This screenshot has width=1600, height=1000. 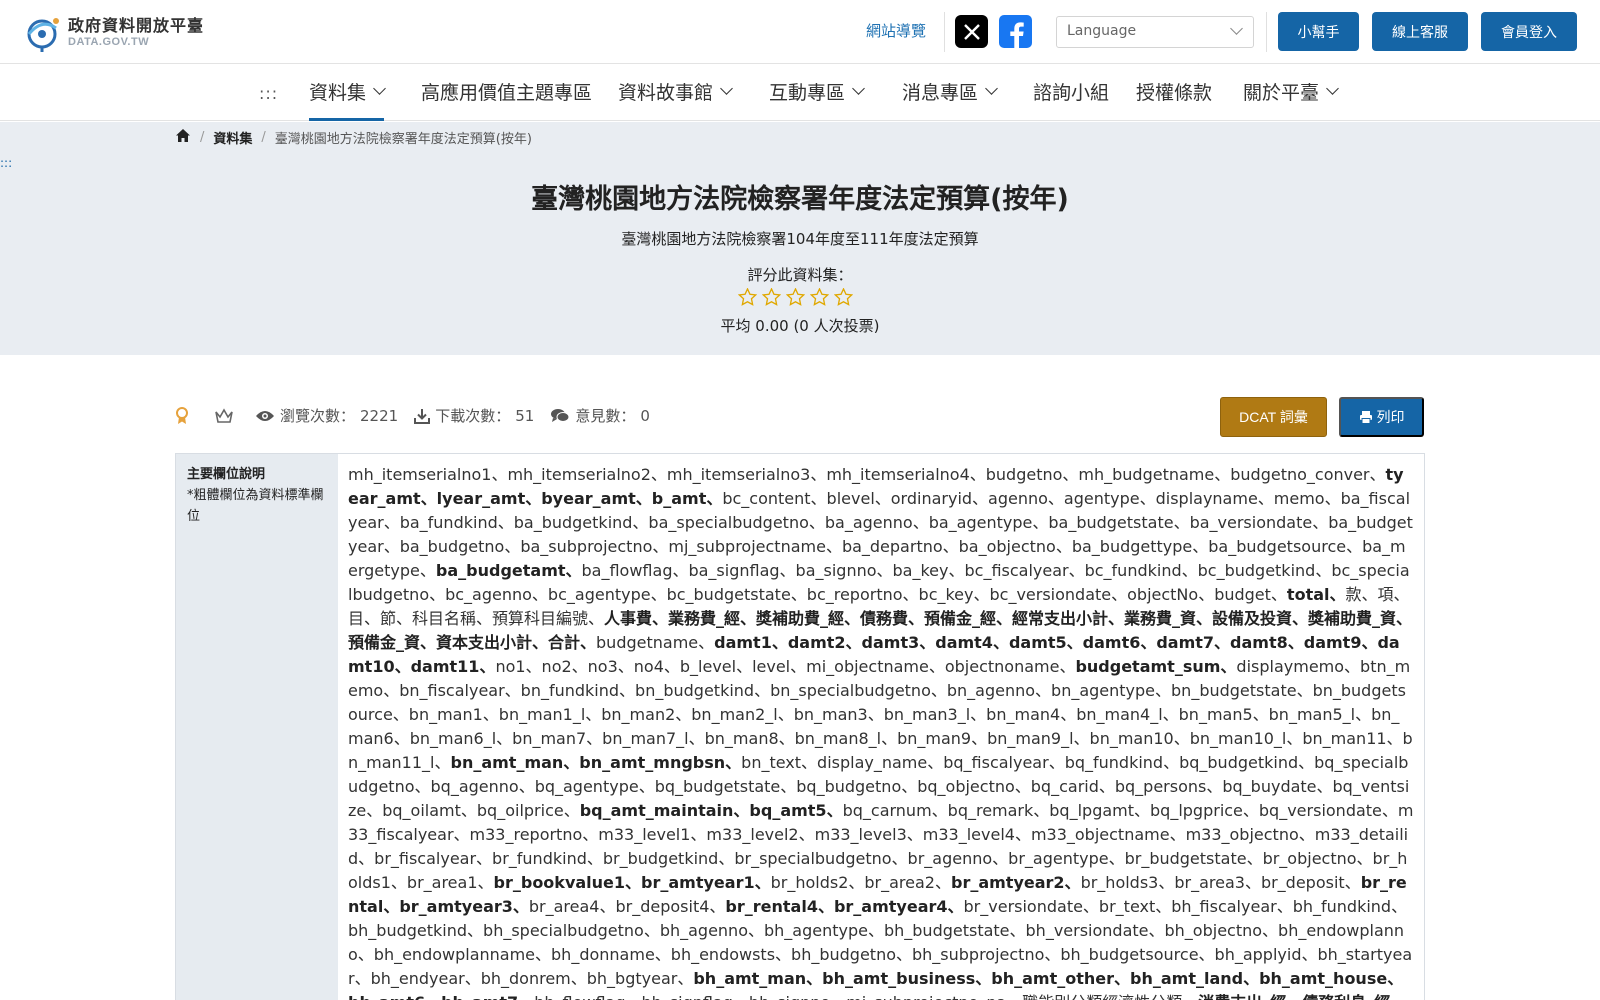 What do you see at coordinates (844, 906) in the screenshot?
I see `standard-field-segment: br_rental4、br_amtyear4、` at bounding box center [844, 906].